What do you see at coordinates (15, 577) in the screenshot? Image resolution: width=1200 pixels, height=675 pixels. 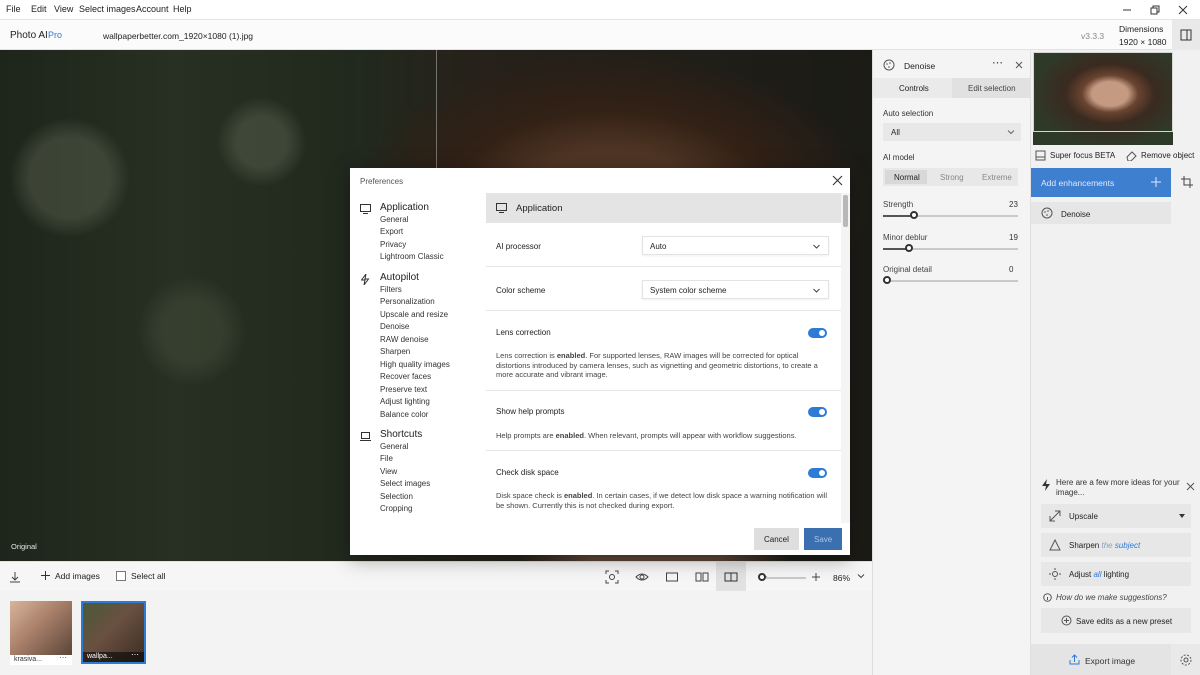 I see `collapse-filmstrip-button` at bounding box center [15, 577].